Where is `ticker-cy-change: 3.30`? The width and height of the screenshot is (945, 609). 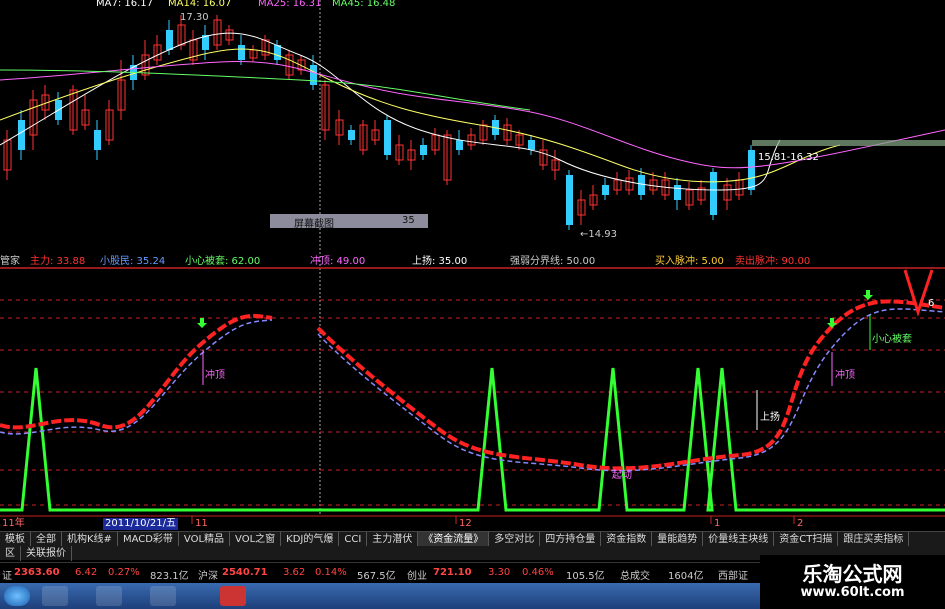 ticker-cy-change: 3.30 is located at coordinates (499, 572).